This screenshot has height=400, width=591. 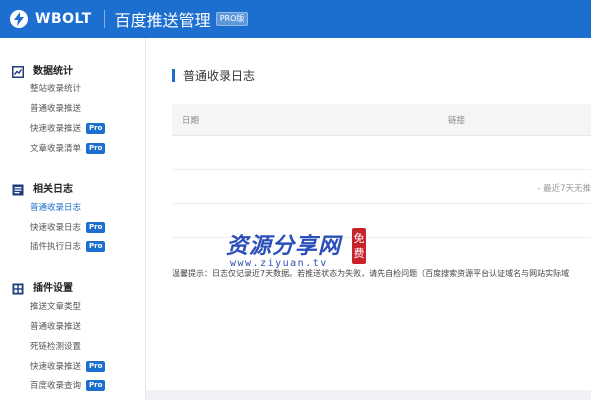 I want to click on sidebar-item-label: 推送文章类型, so click(x=56, y=307).